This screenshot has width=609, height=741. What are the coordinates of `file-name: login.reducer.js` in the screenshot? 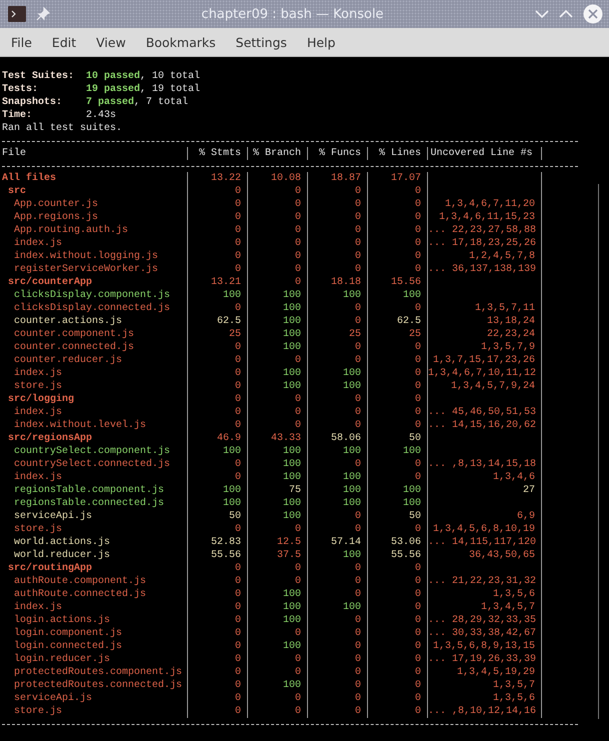 It's located at (95, 659).